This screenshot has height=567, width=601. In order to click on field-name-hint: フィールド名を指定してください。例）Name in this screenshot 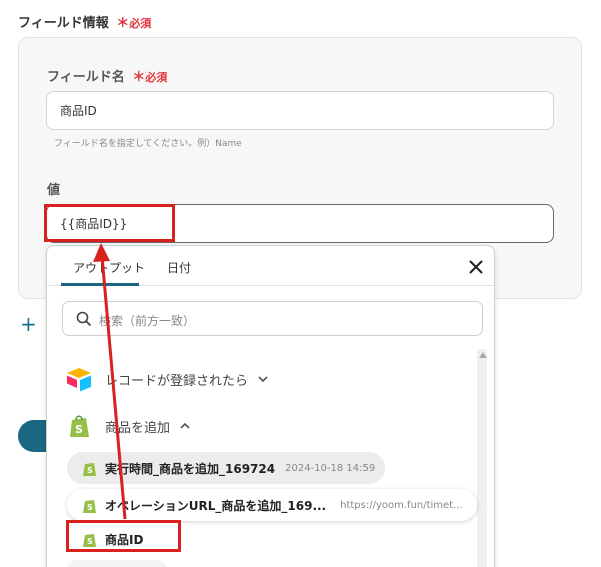, I will do `click(148, 144)`.